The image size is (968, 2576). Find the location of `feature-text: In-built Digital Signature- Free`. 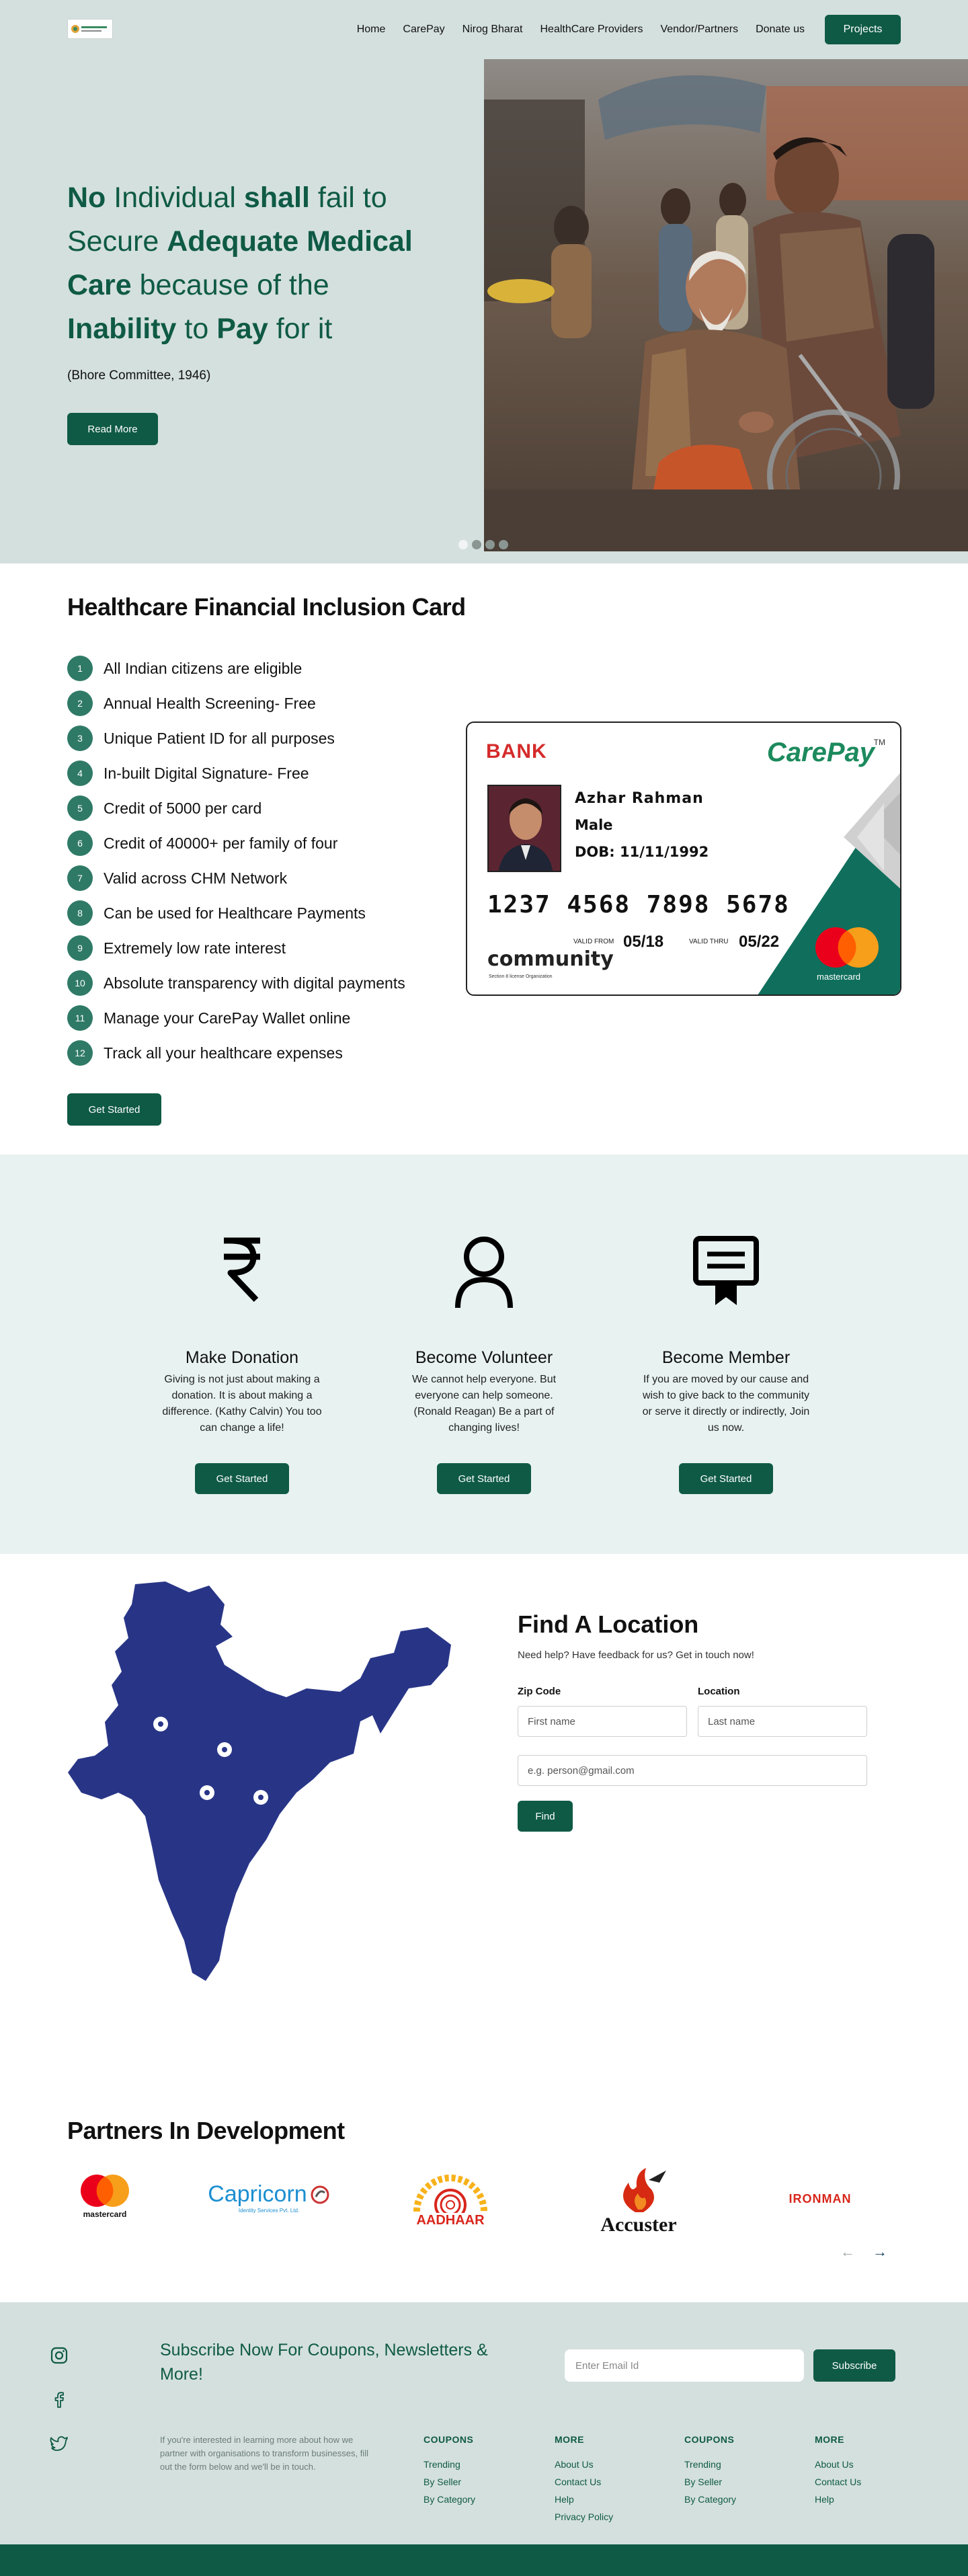

feature-text: In-built Digital Signature- Free is located at coordinates (206, 773).